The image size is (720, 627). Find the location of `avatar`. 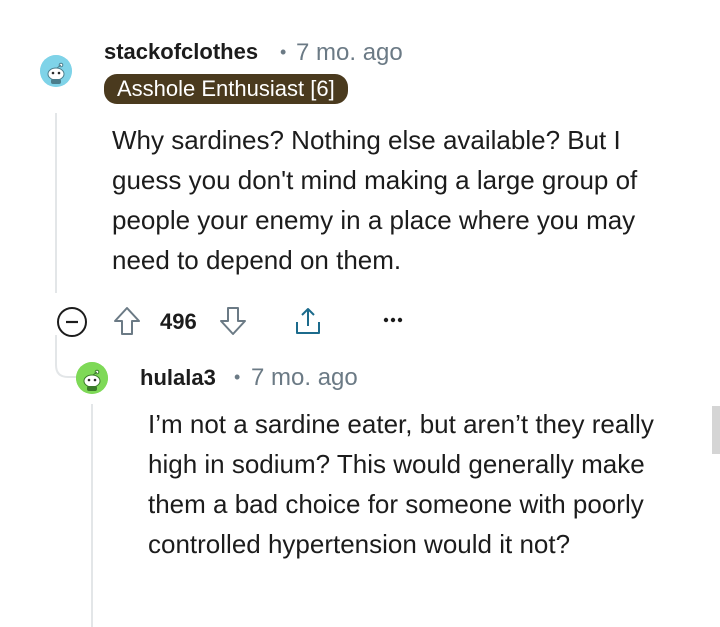

avatar is located at coordinates (56, 71).